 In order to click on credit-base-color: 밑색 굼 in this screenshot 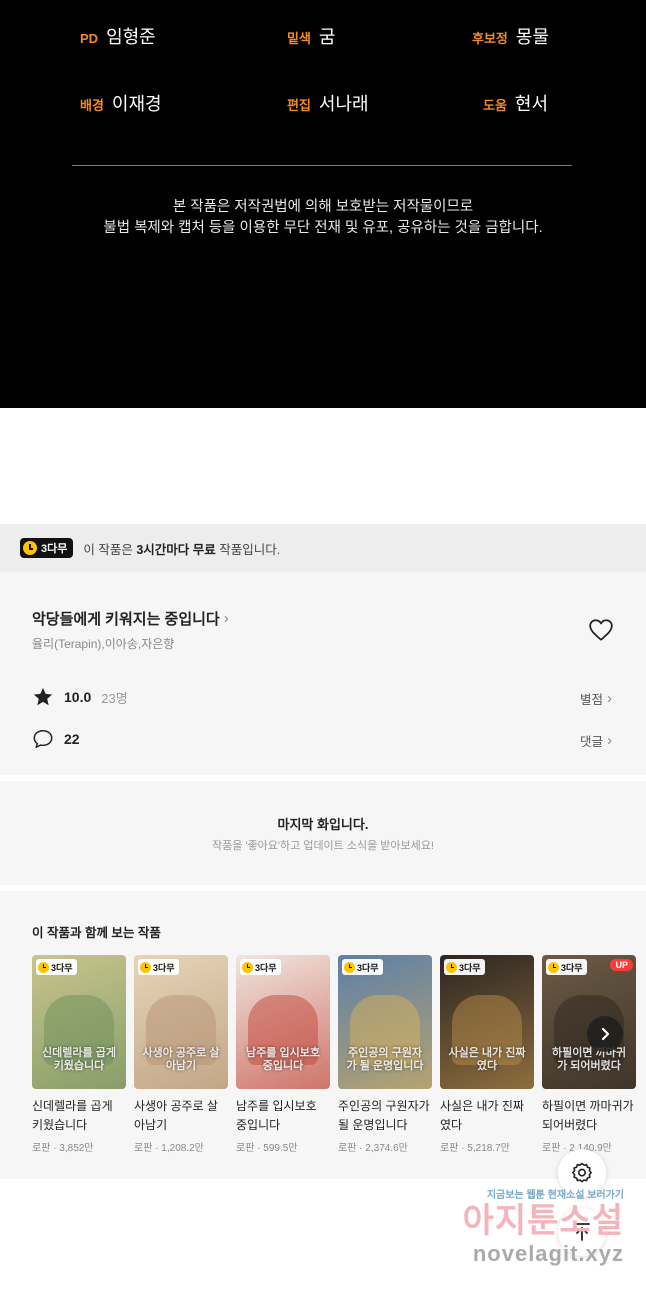, I will do `click(311, 36)`.